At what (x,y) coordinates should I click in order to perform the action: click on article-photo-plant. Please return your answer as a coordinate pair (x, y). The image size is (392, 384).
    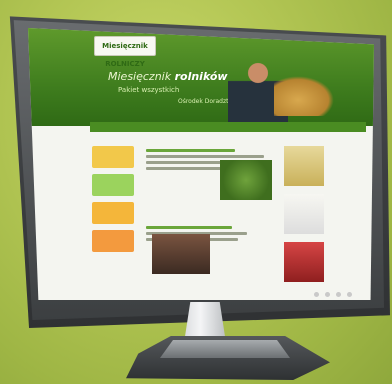
    Looking at the image, I should click on (246, 180).